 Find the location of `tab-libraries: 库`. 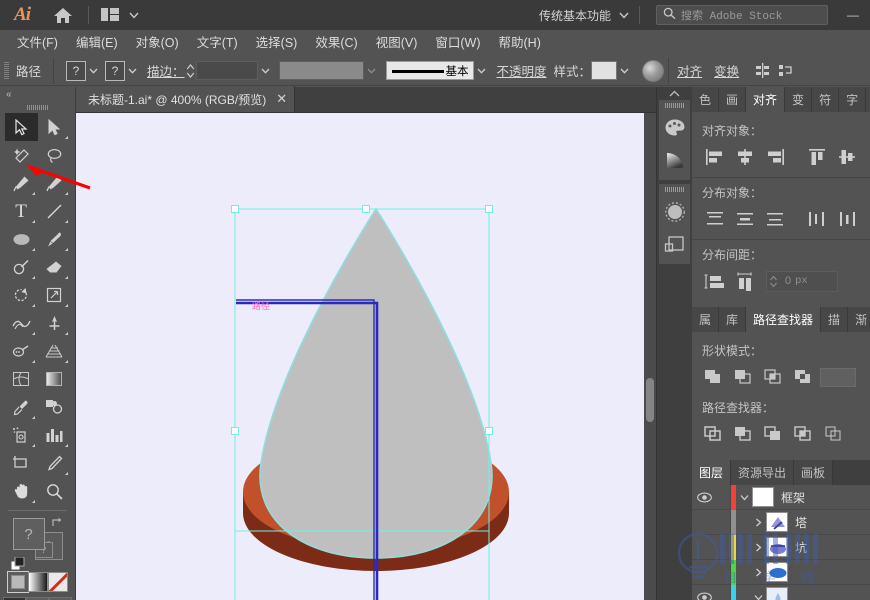

tab-libraries: 库 is located at coordinates (733, 319).